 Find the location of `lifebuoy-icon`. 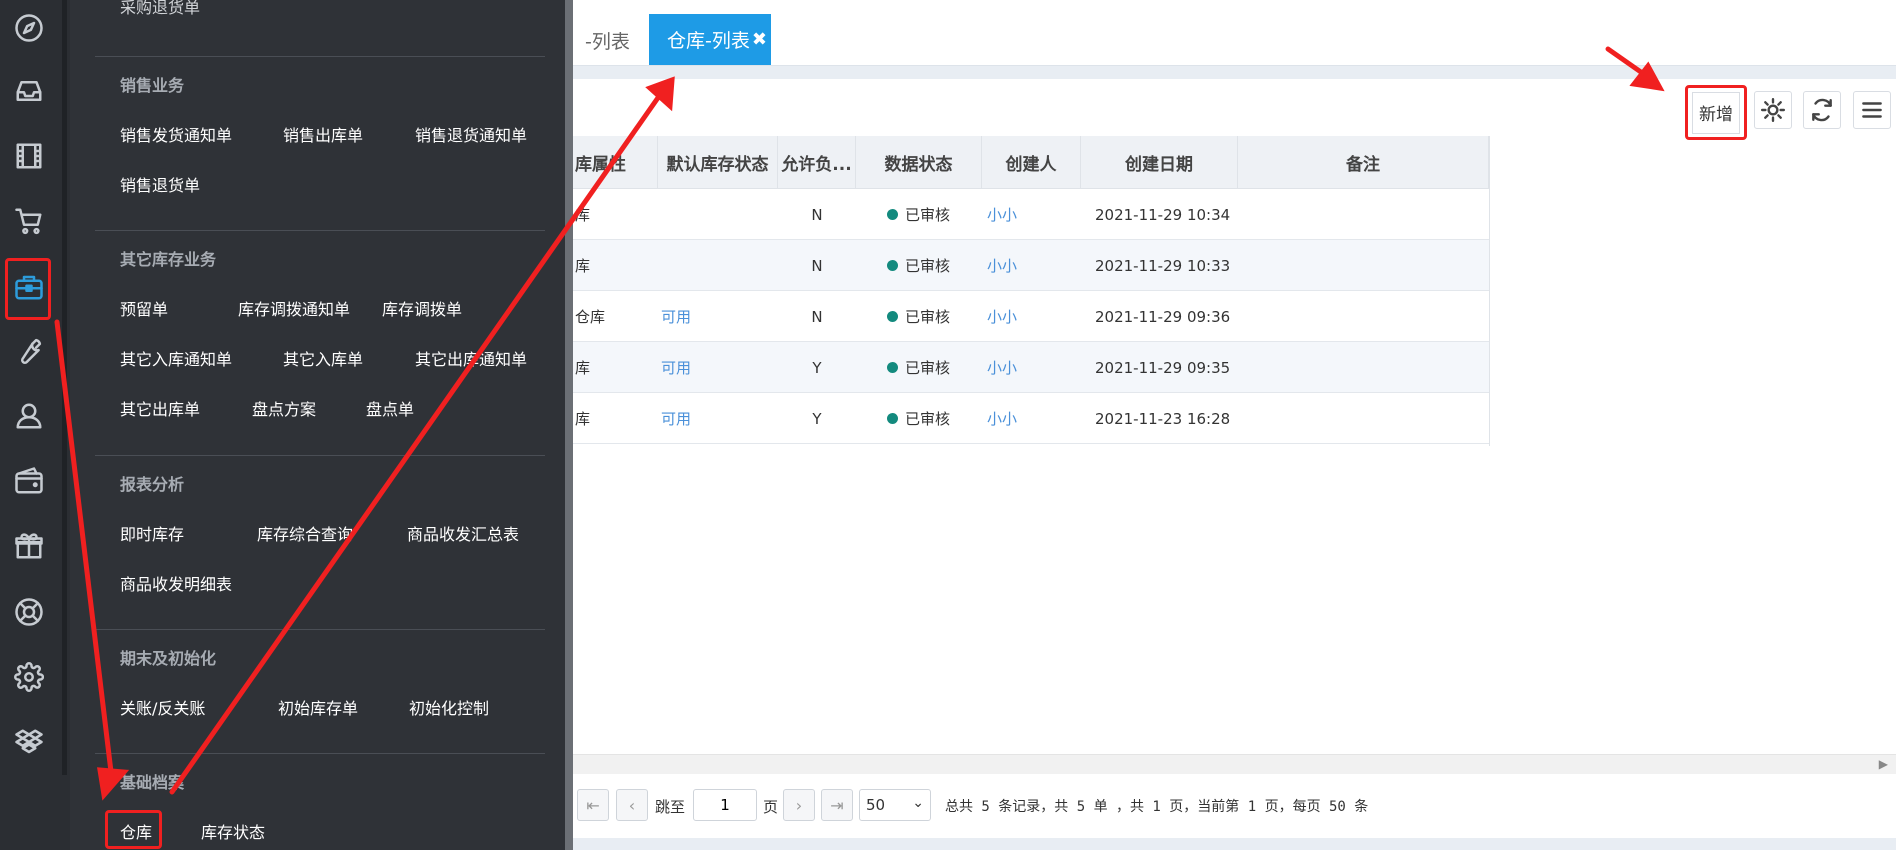

lifebuoy-icon is located at coordinates (29, 612).